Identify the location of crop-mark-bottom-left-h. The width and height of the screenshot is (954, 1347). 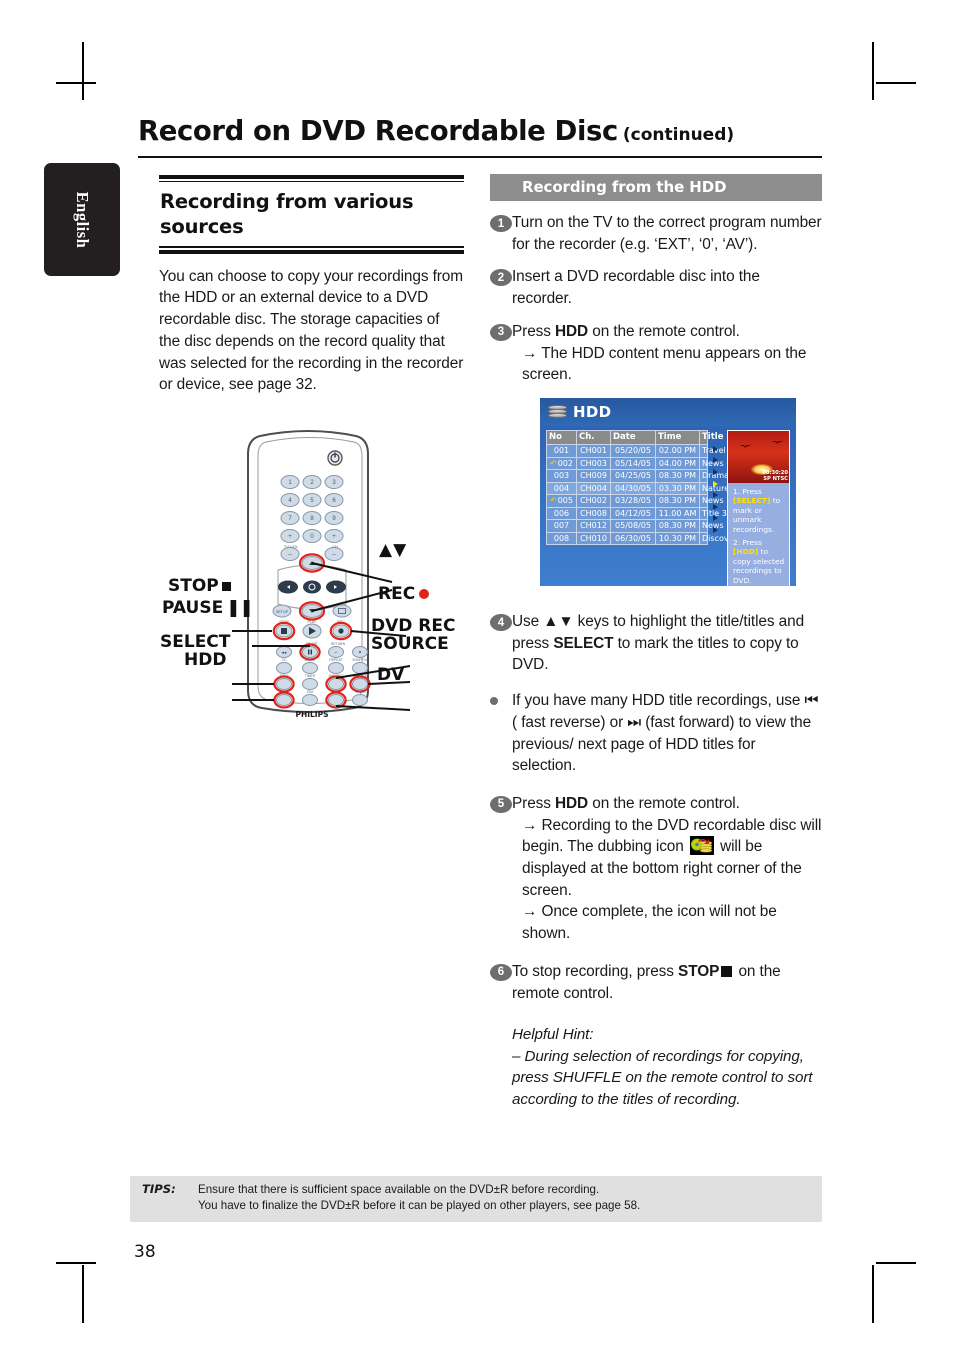
(76, 1263).